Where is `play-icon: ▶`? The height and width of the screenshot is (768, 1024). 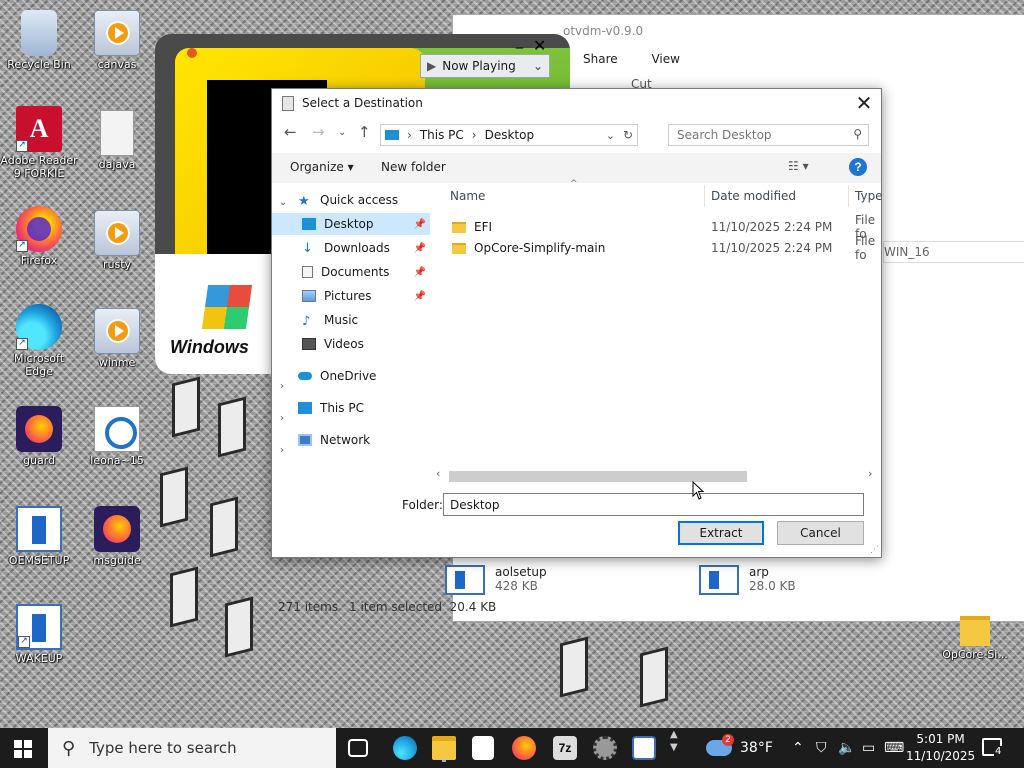
play-icon: ▶ is located at coordinates (432, 66).